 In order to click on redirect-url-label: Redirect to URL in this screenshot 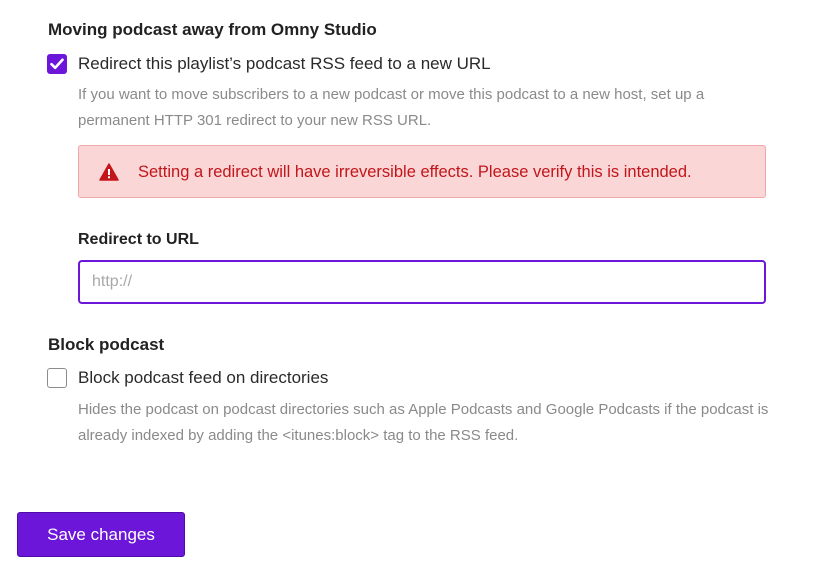, I will do `click(138, 239)`.